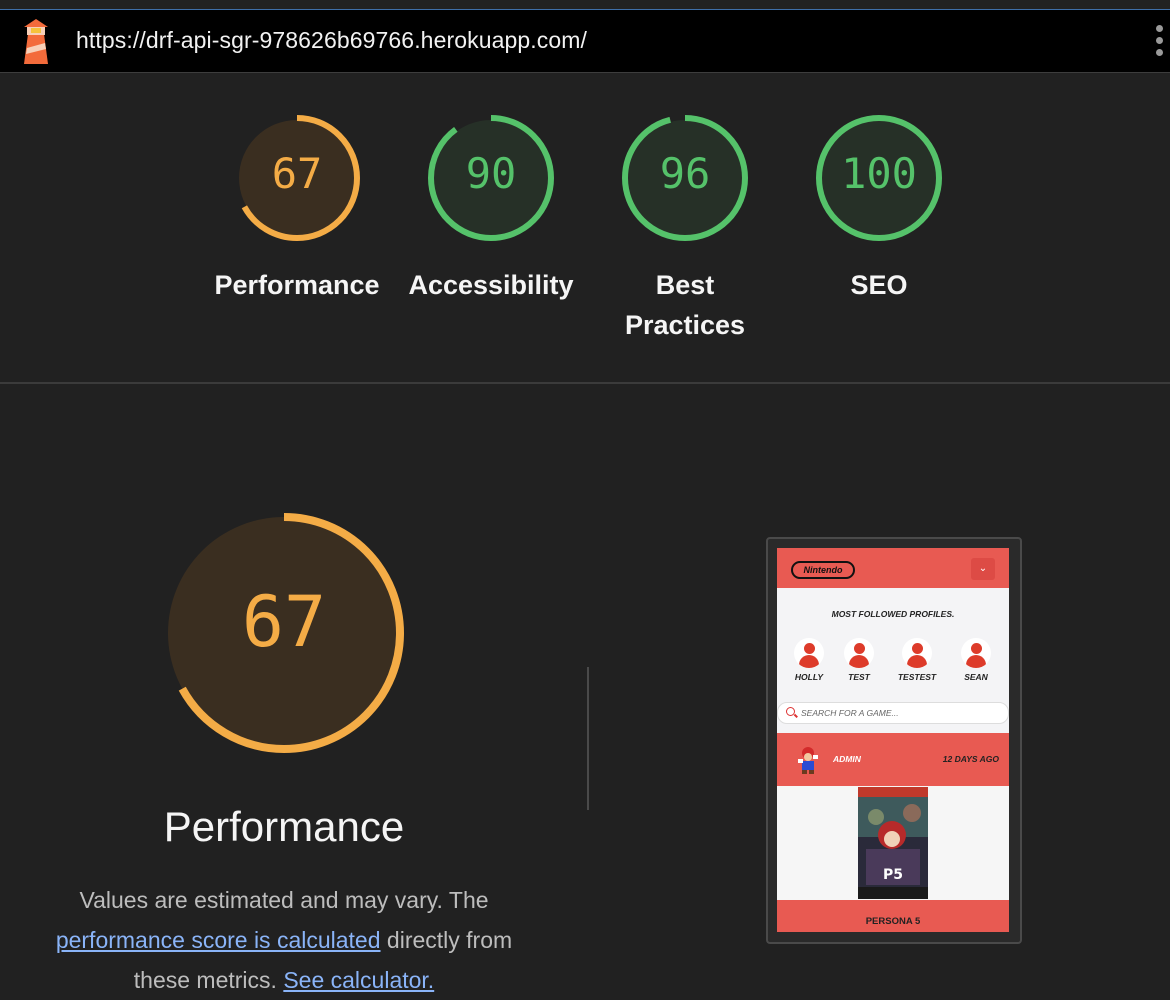 The width and height of the screenshot is (1170, 1000). I want to click on post-card: ADMIN 12 DAYS AGO P5 PERSONA 5, so click(893, 832).